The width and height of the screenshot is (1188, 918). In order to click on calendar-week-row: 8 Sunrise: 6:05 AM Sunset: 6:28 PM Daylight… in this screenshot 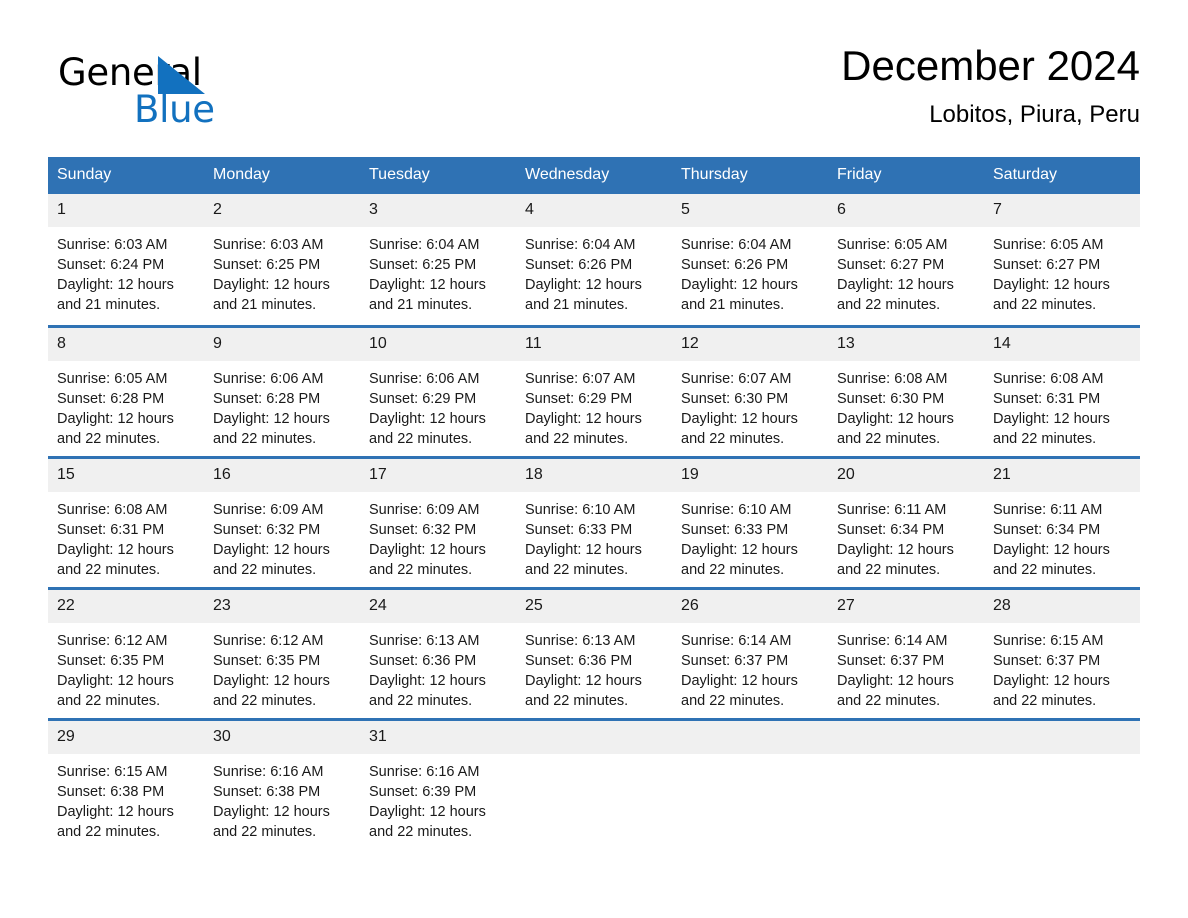, I will do `click(594, 390)`.